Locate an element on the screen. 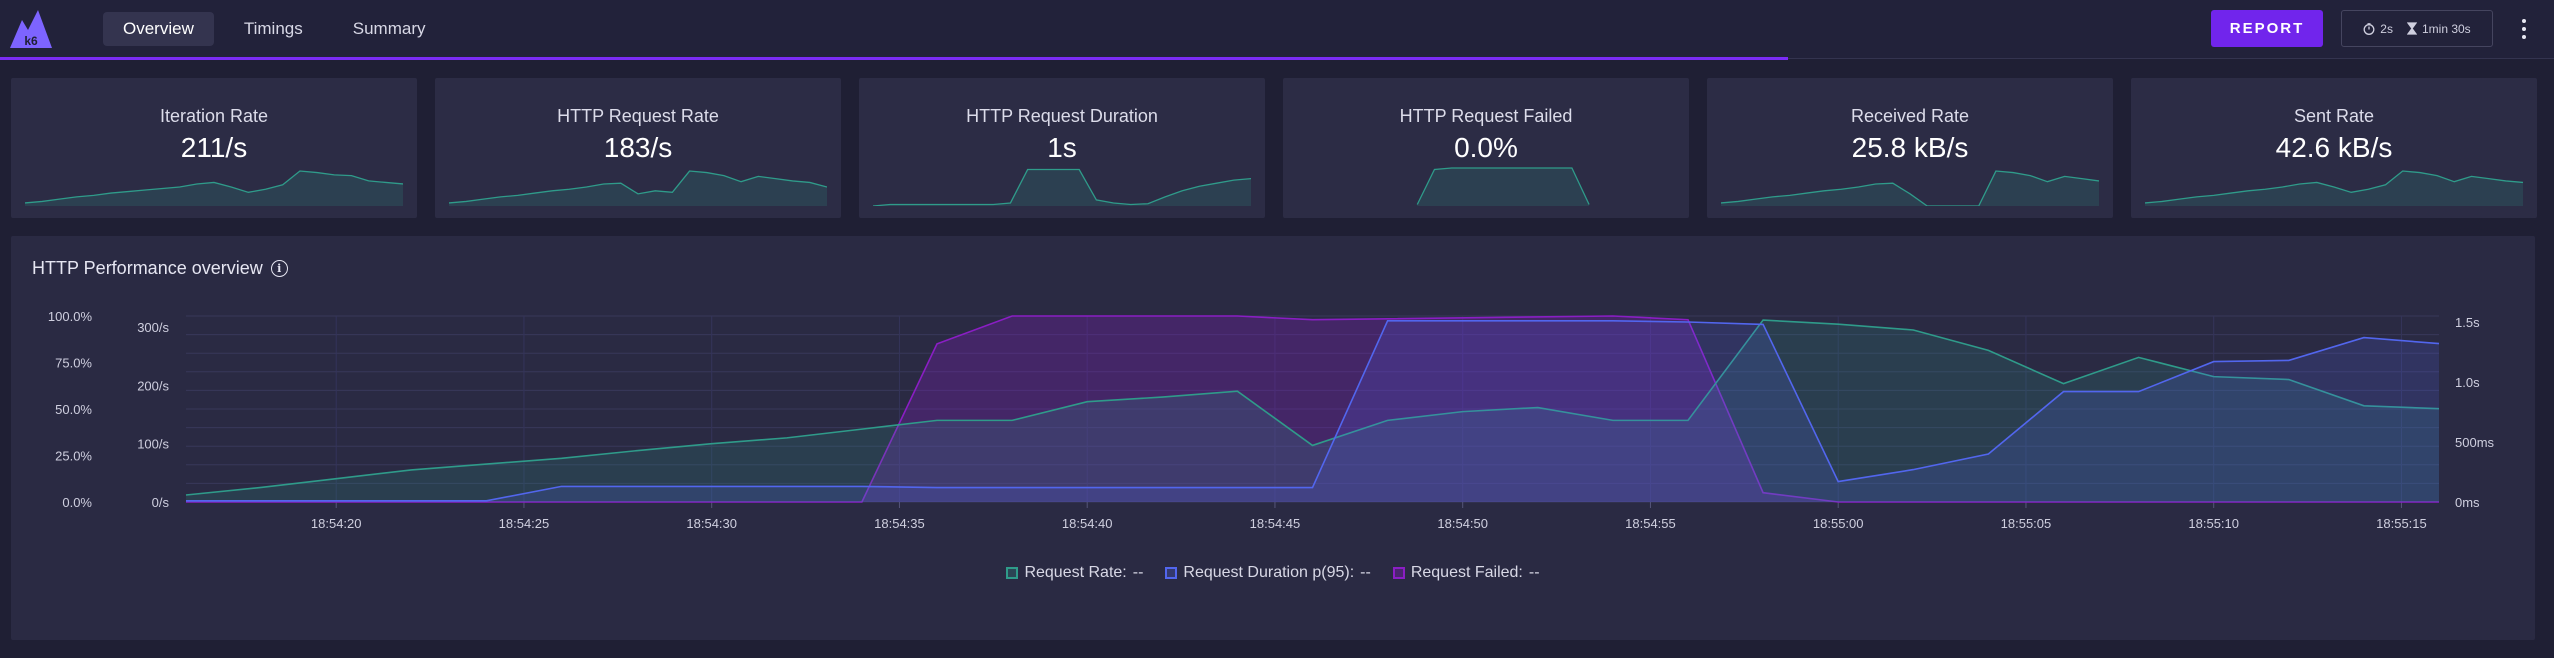 Image resolution: width=2554 pixels, height=658 pixels. x-tick-label: 18:55:00 is located at coordinates (1838, 523).